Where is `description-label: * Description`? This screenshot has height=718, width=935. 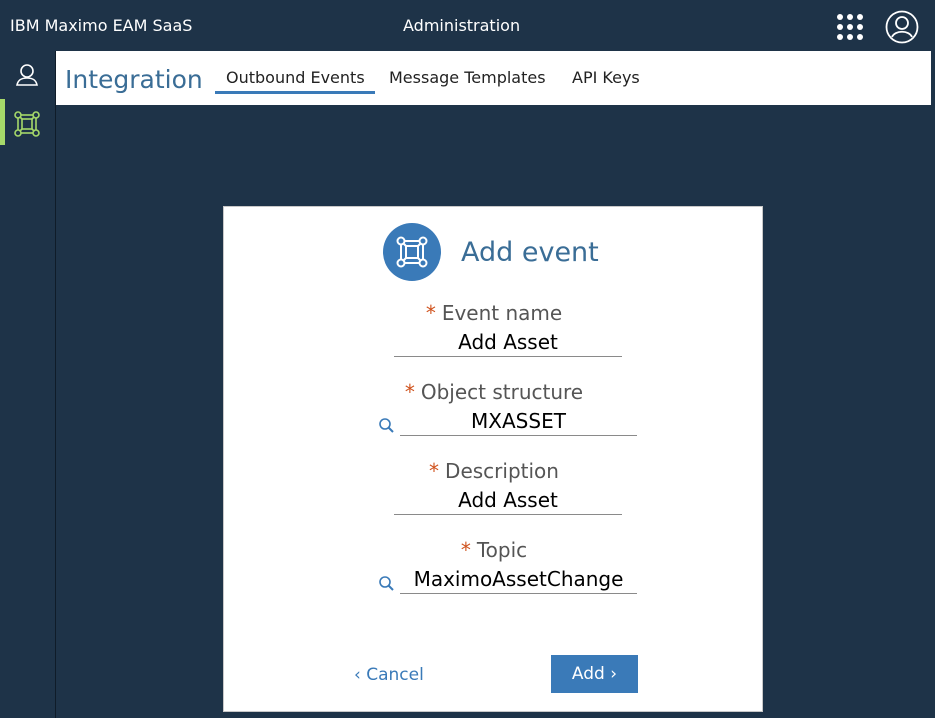
description-label: * Description is located at coordinates (494, 471).